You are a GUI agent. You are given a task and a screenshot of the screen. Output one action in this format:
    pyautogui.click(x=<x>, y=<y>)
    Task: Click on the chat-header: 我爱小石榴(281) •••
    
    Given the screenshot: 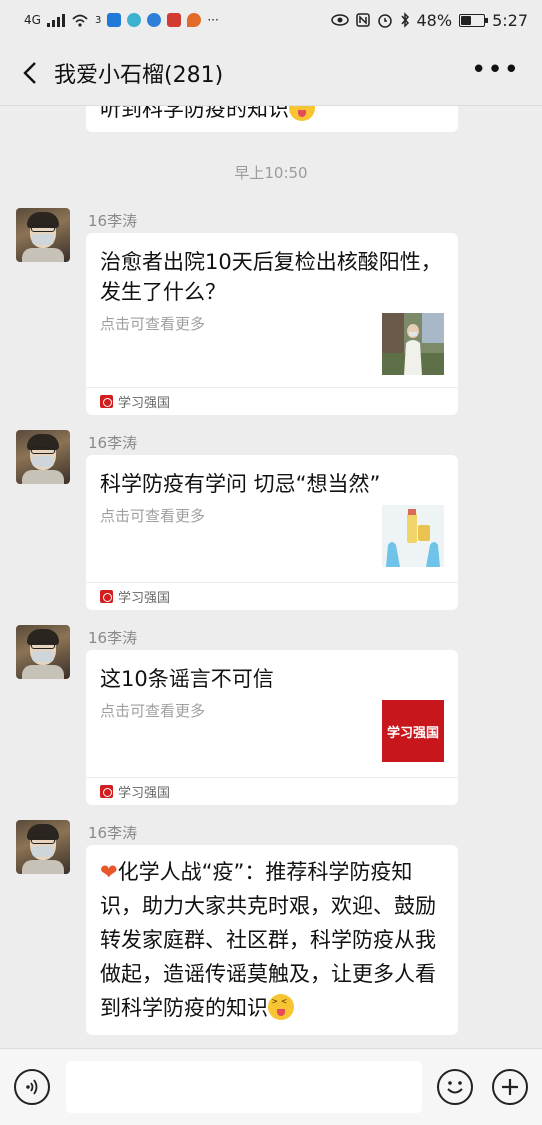 What is the action you would take?
    pyautogui.click(x=271, y=73)
    